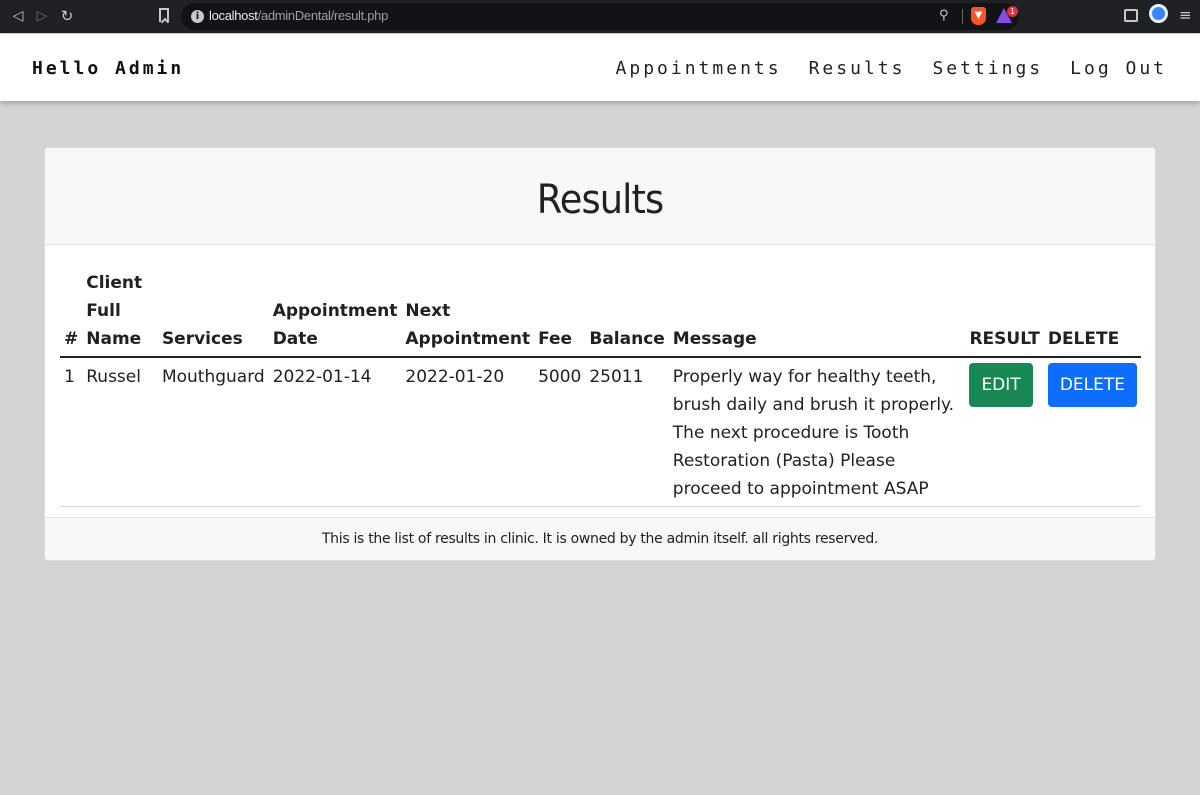 Image resolution: width=1200 pixels, height=795 pixels. I want to click on delete-cell: DELETE, so click(1092, 432).